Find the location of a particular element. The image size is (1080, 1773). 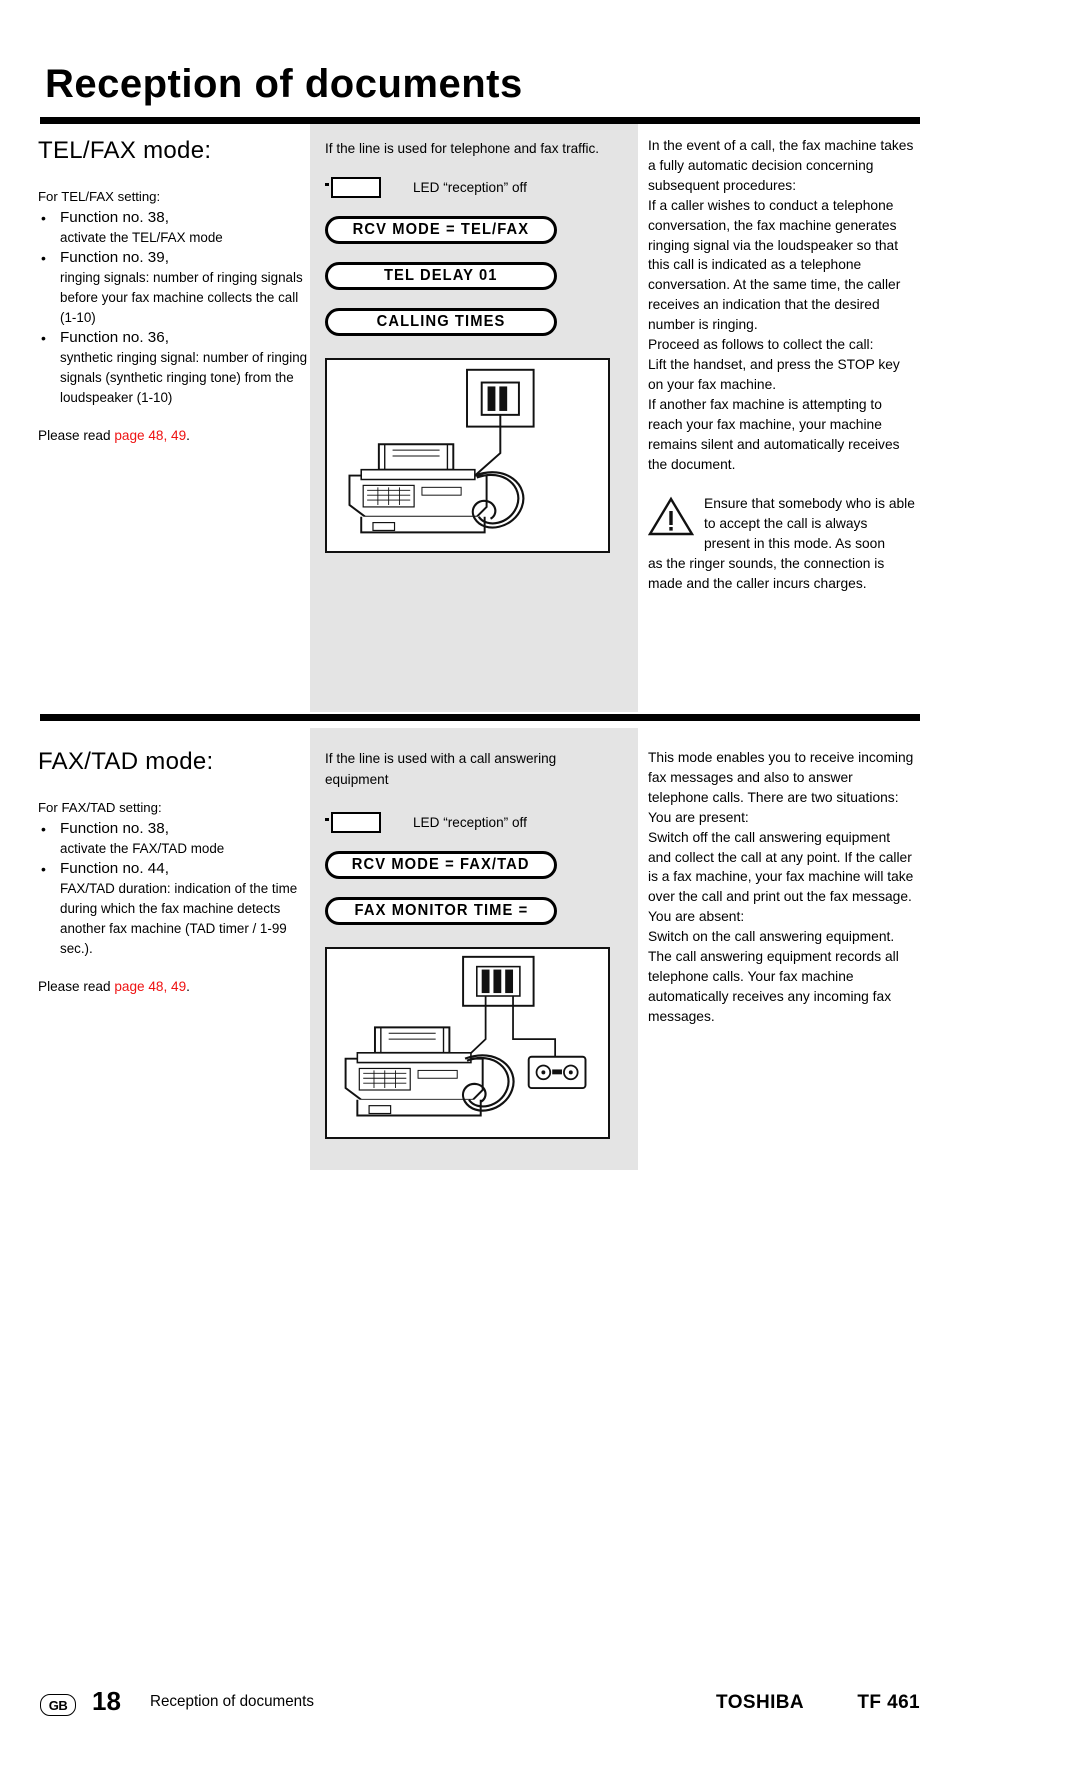

telfax-please-read: Please read page 48, 49. is located at coordinates (173, 436).